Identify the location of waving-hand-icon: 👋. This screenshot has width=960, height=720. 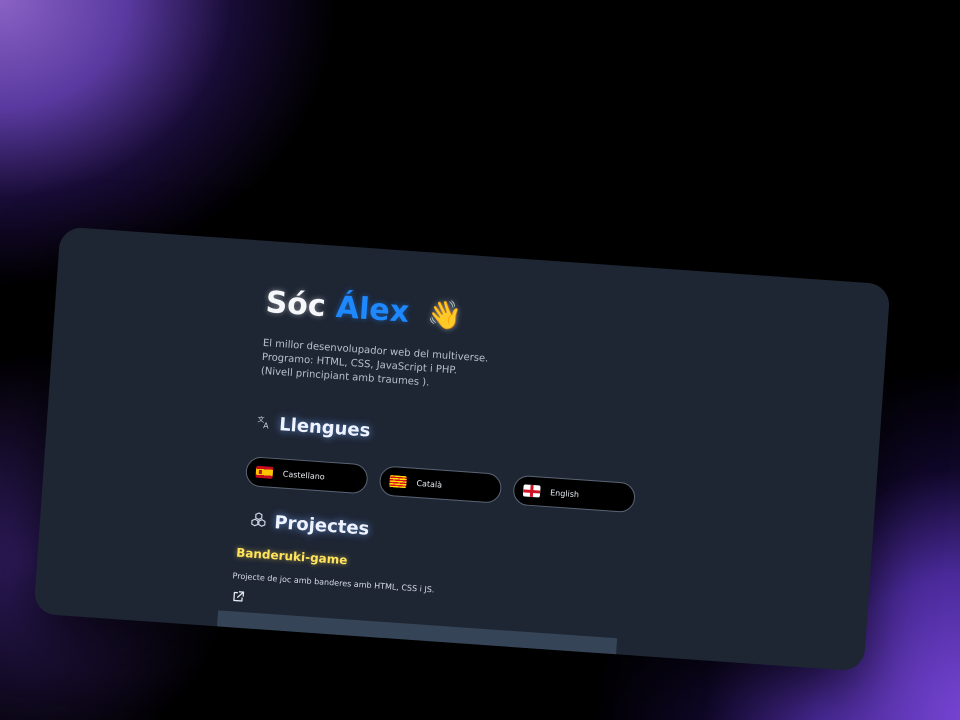
(445, 315).